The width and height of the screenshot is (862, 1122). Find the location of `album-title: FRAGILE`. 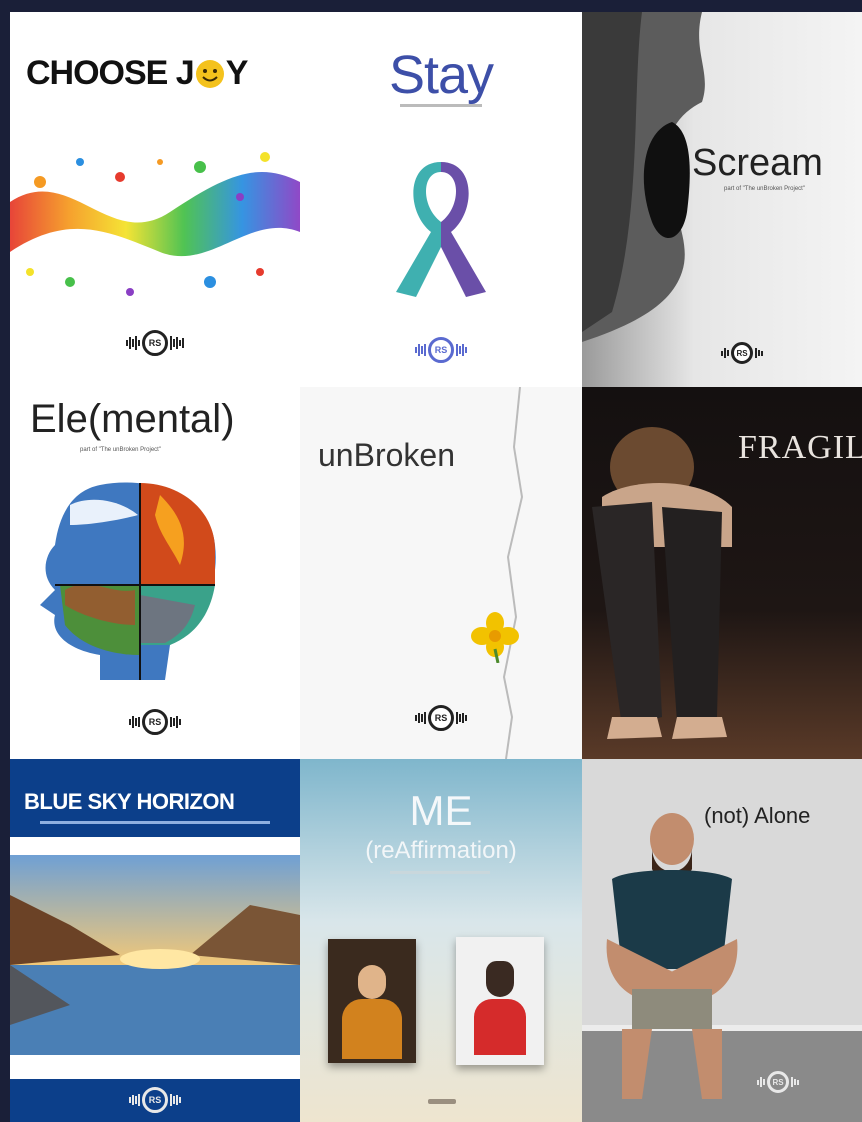

album-title: FRAGILE is located at coordinates (800, 447).